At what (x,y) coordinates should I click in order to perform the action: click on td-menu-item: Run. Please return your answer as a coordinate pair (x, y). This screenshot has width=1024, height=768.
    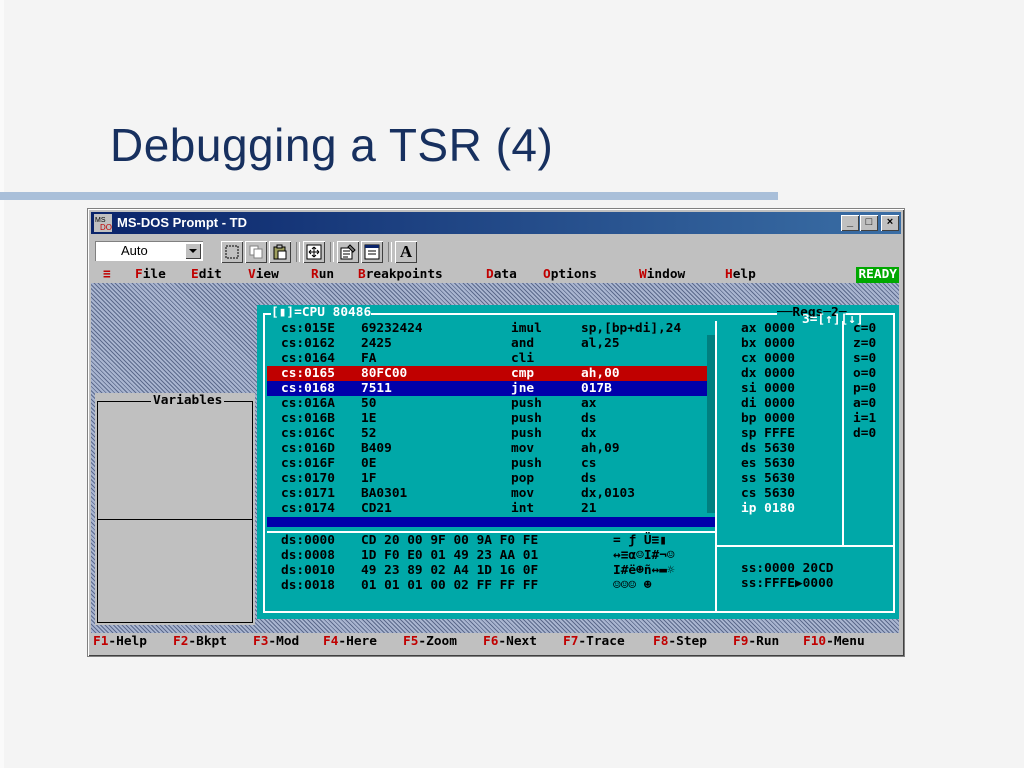
    Looking at the image, I should click on (322, 275).